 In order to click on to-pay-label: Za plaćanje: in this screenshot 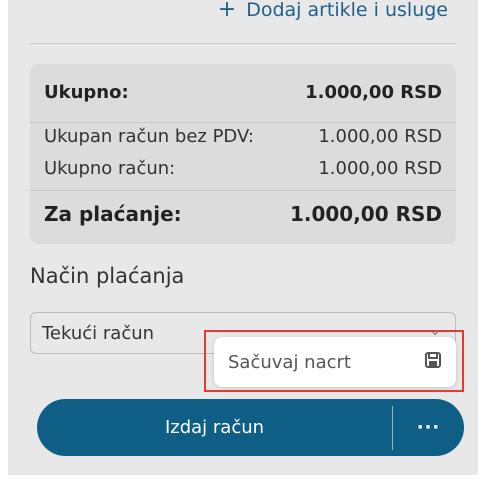, I will do `click(113, 214)`.